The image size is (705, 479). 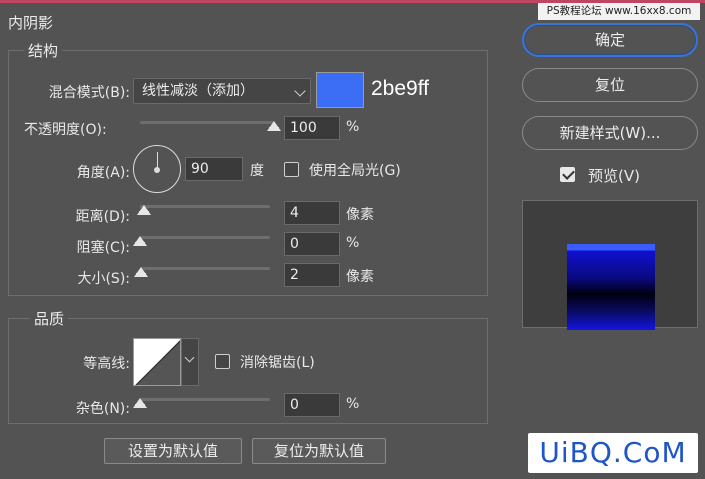 What do you see at coordinates (355, 171) in the screenshot?
I see `global-light-label: 使用全局光(G)` at bounding box center [355, 171].